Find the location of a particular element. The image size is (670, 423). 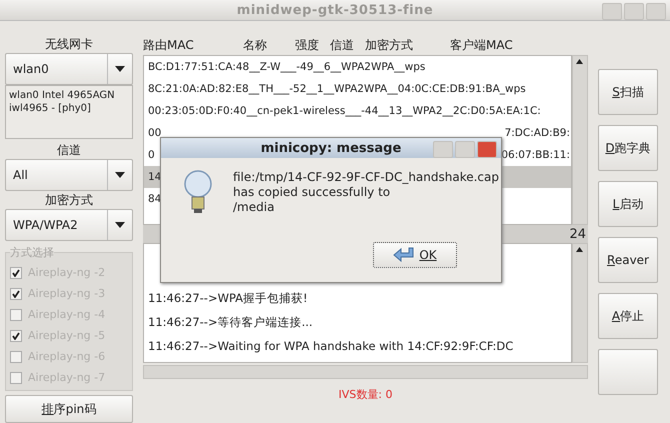

window-title: minidwep-gtk-30513-fine is located at coordinates (335, 10).